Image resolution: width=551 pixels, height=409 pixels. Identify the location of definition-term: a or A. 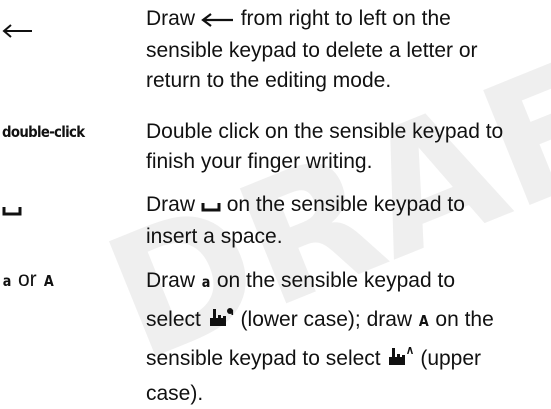
(28, 280).